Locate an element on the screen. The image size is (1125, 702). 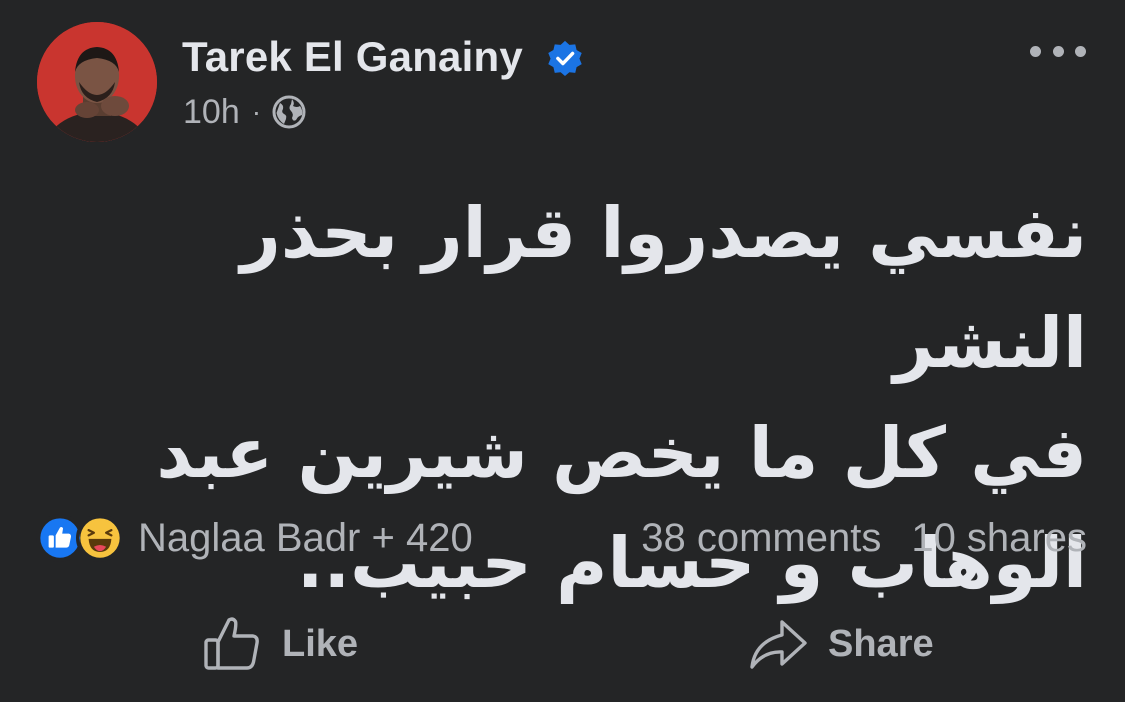
share-label: Share is located at coordinates (881, 643).